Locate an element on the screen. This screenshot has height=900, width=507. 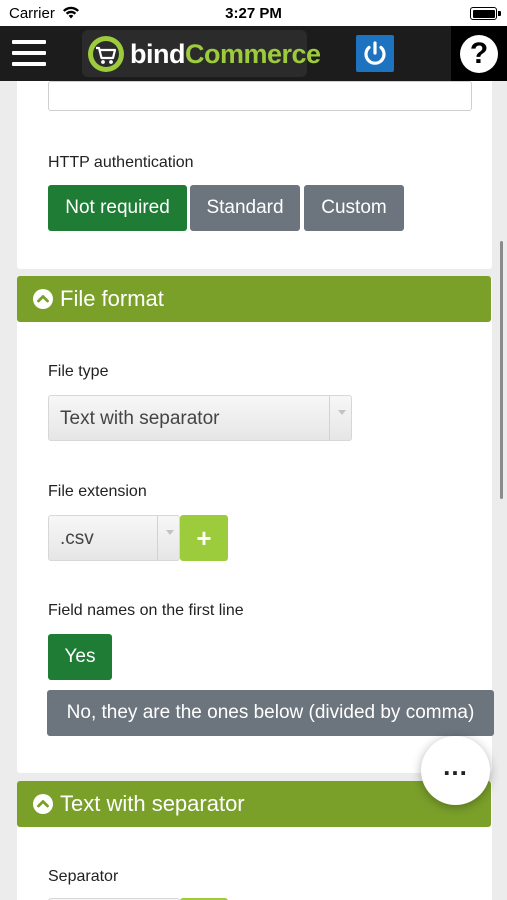
field-names-yes-button: Yes is located at coordinates (80, 657).